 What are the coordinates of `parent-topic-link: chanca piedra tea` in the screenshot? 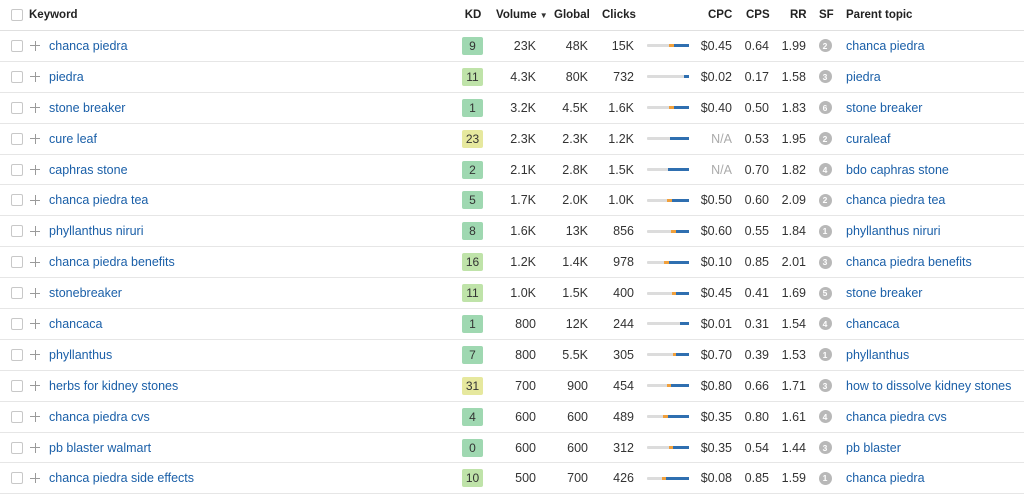 It's located at (895, 200).